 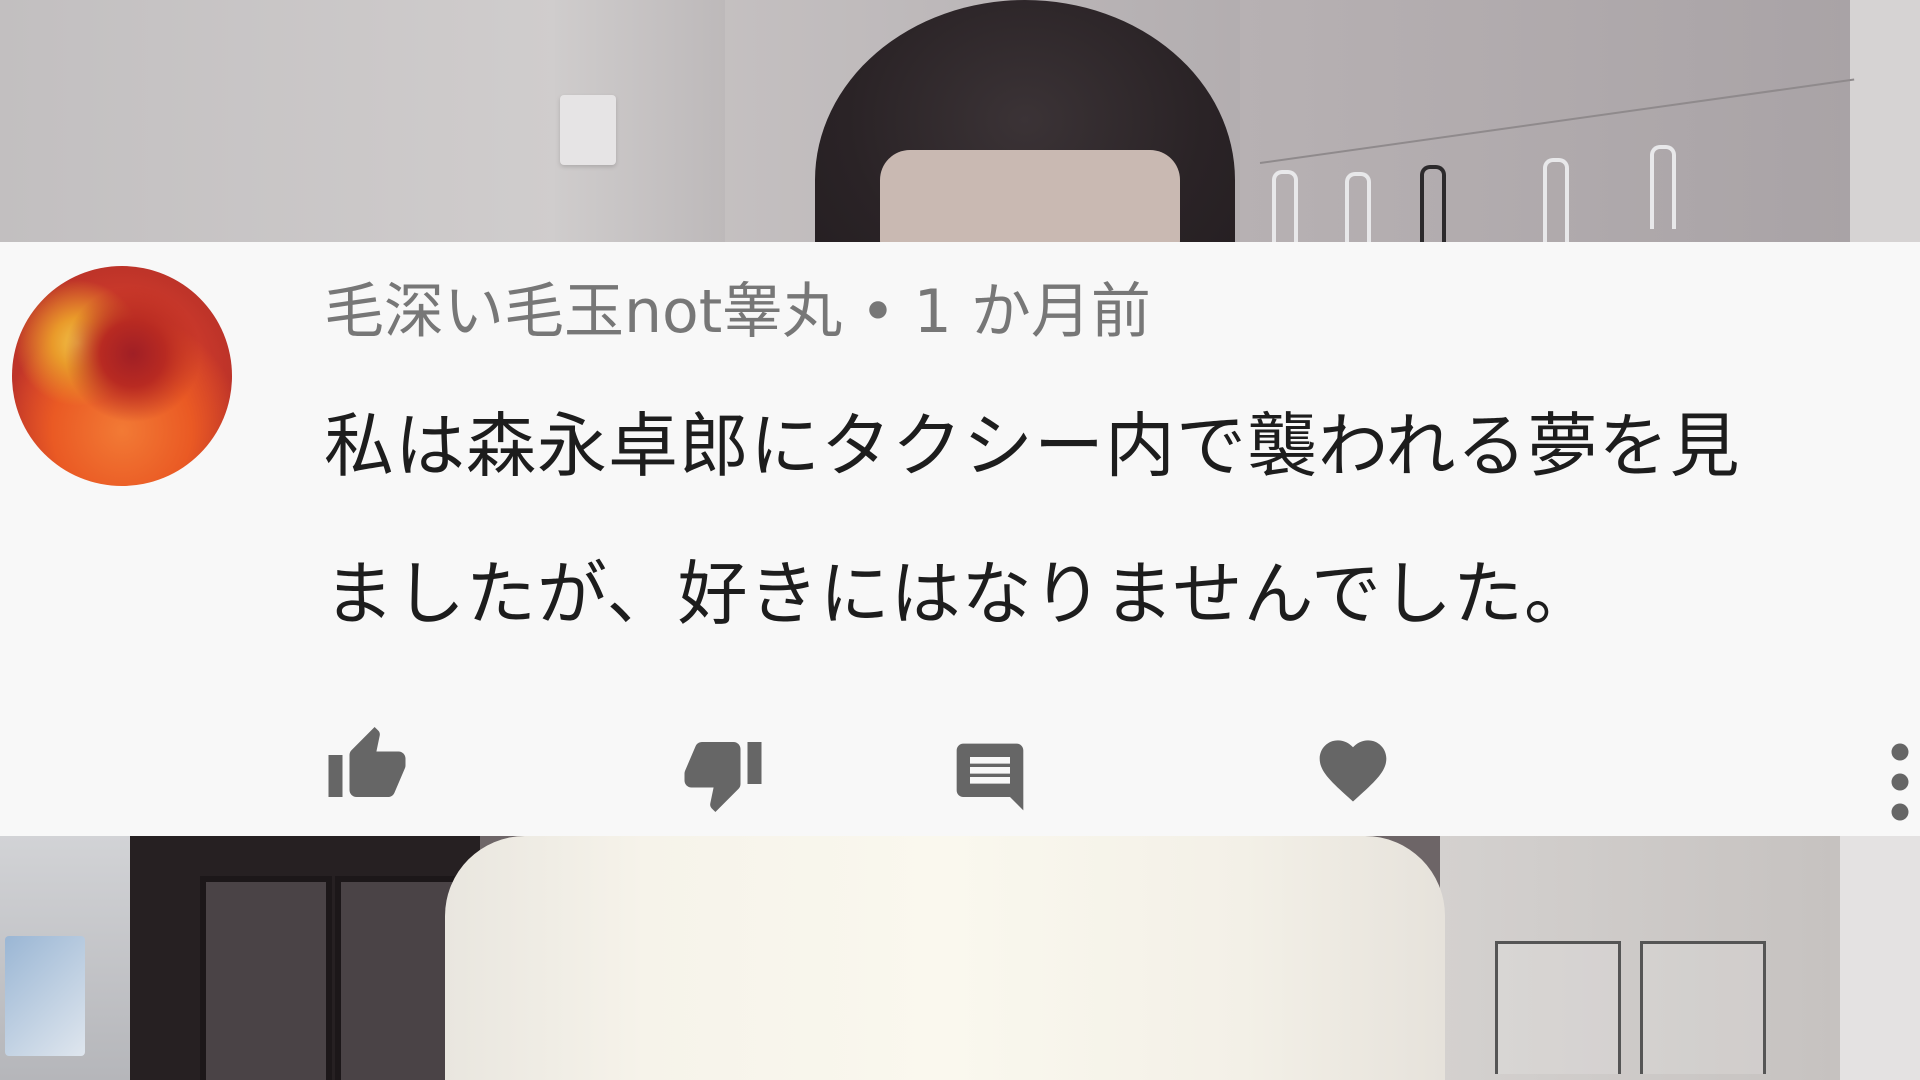 What do you see at coordinates (122, 376) in the screenshot?
I see `avatar` at bounding box center [122, 376].